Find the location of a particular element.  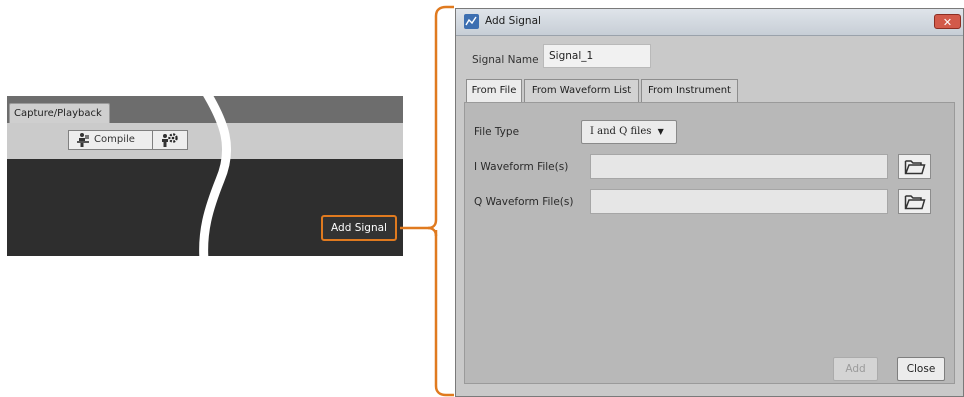

chevron-down-icon: ▼ is located at coordinates (660, 131).